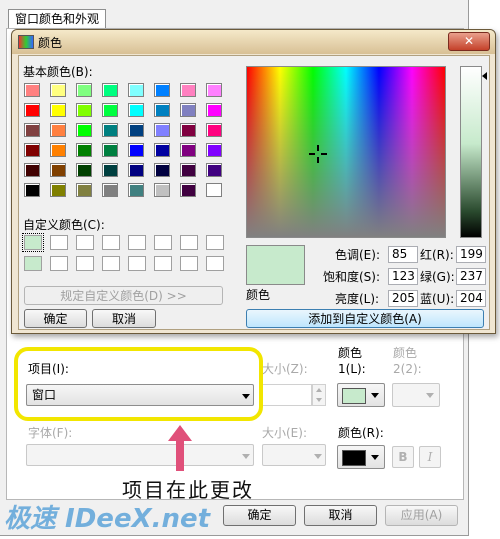  Describe the element at coordinates (354, 458) in the screenshot. I see `font-color-swatch` at that location.